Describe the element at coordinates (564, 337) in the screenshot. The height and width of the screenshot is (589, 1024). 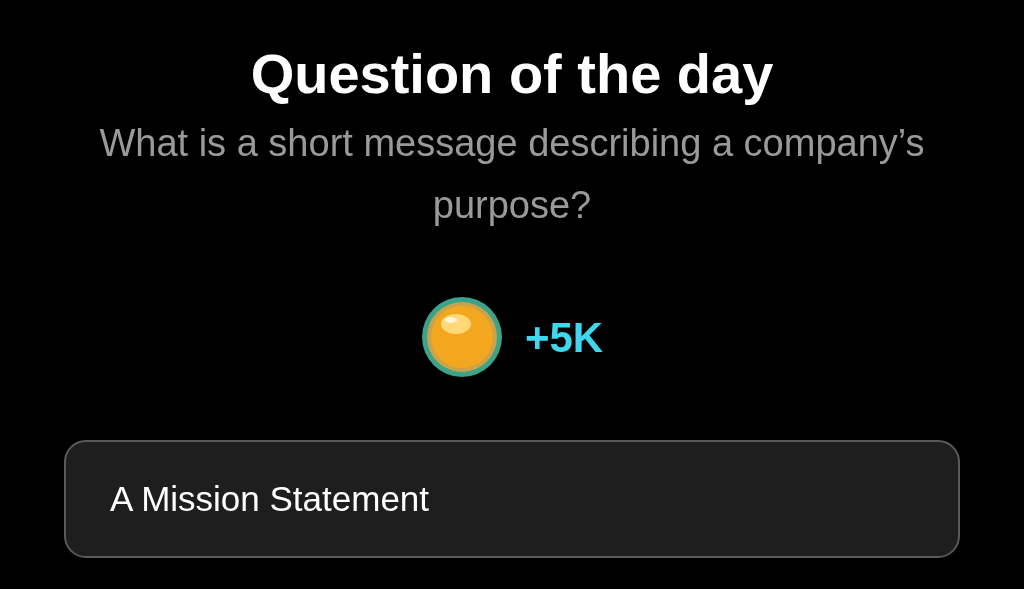
I see `reward-amount: +5K` at that location.